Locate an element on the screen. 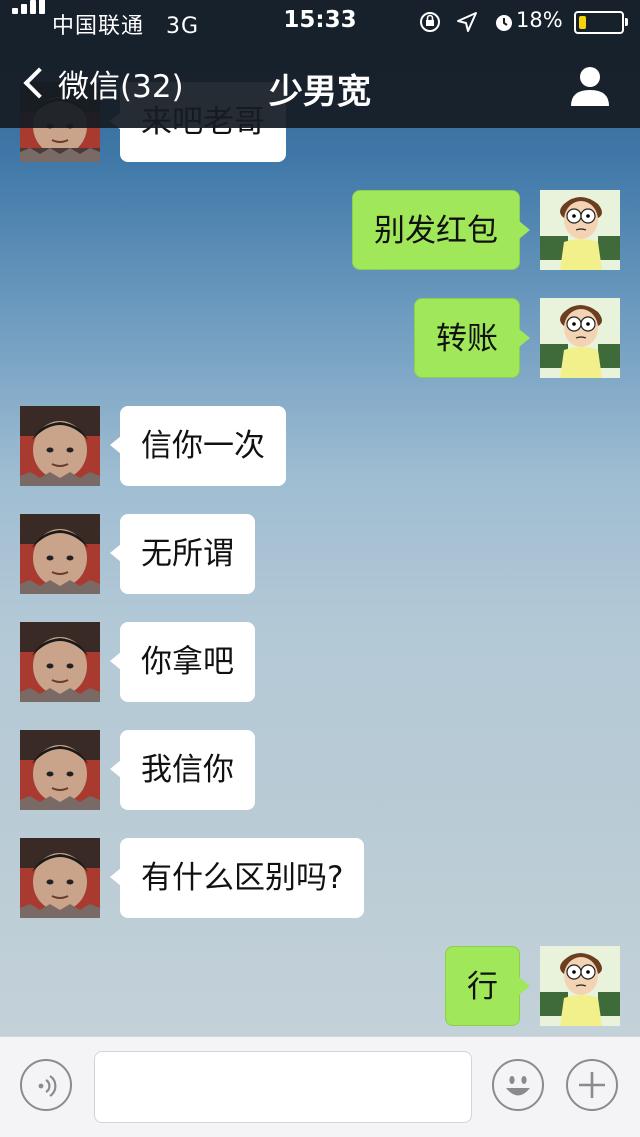  message-bubble: 你拿吧 is located at coordinates (182, 662).